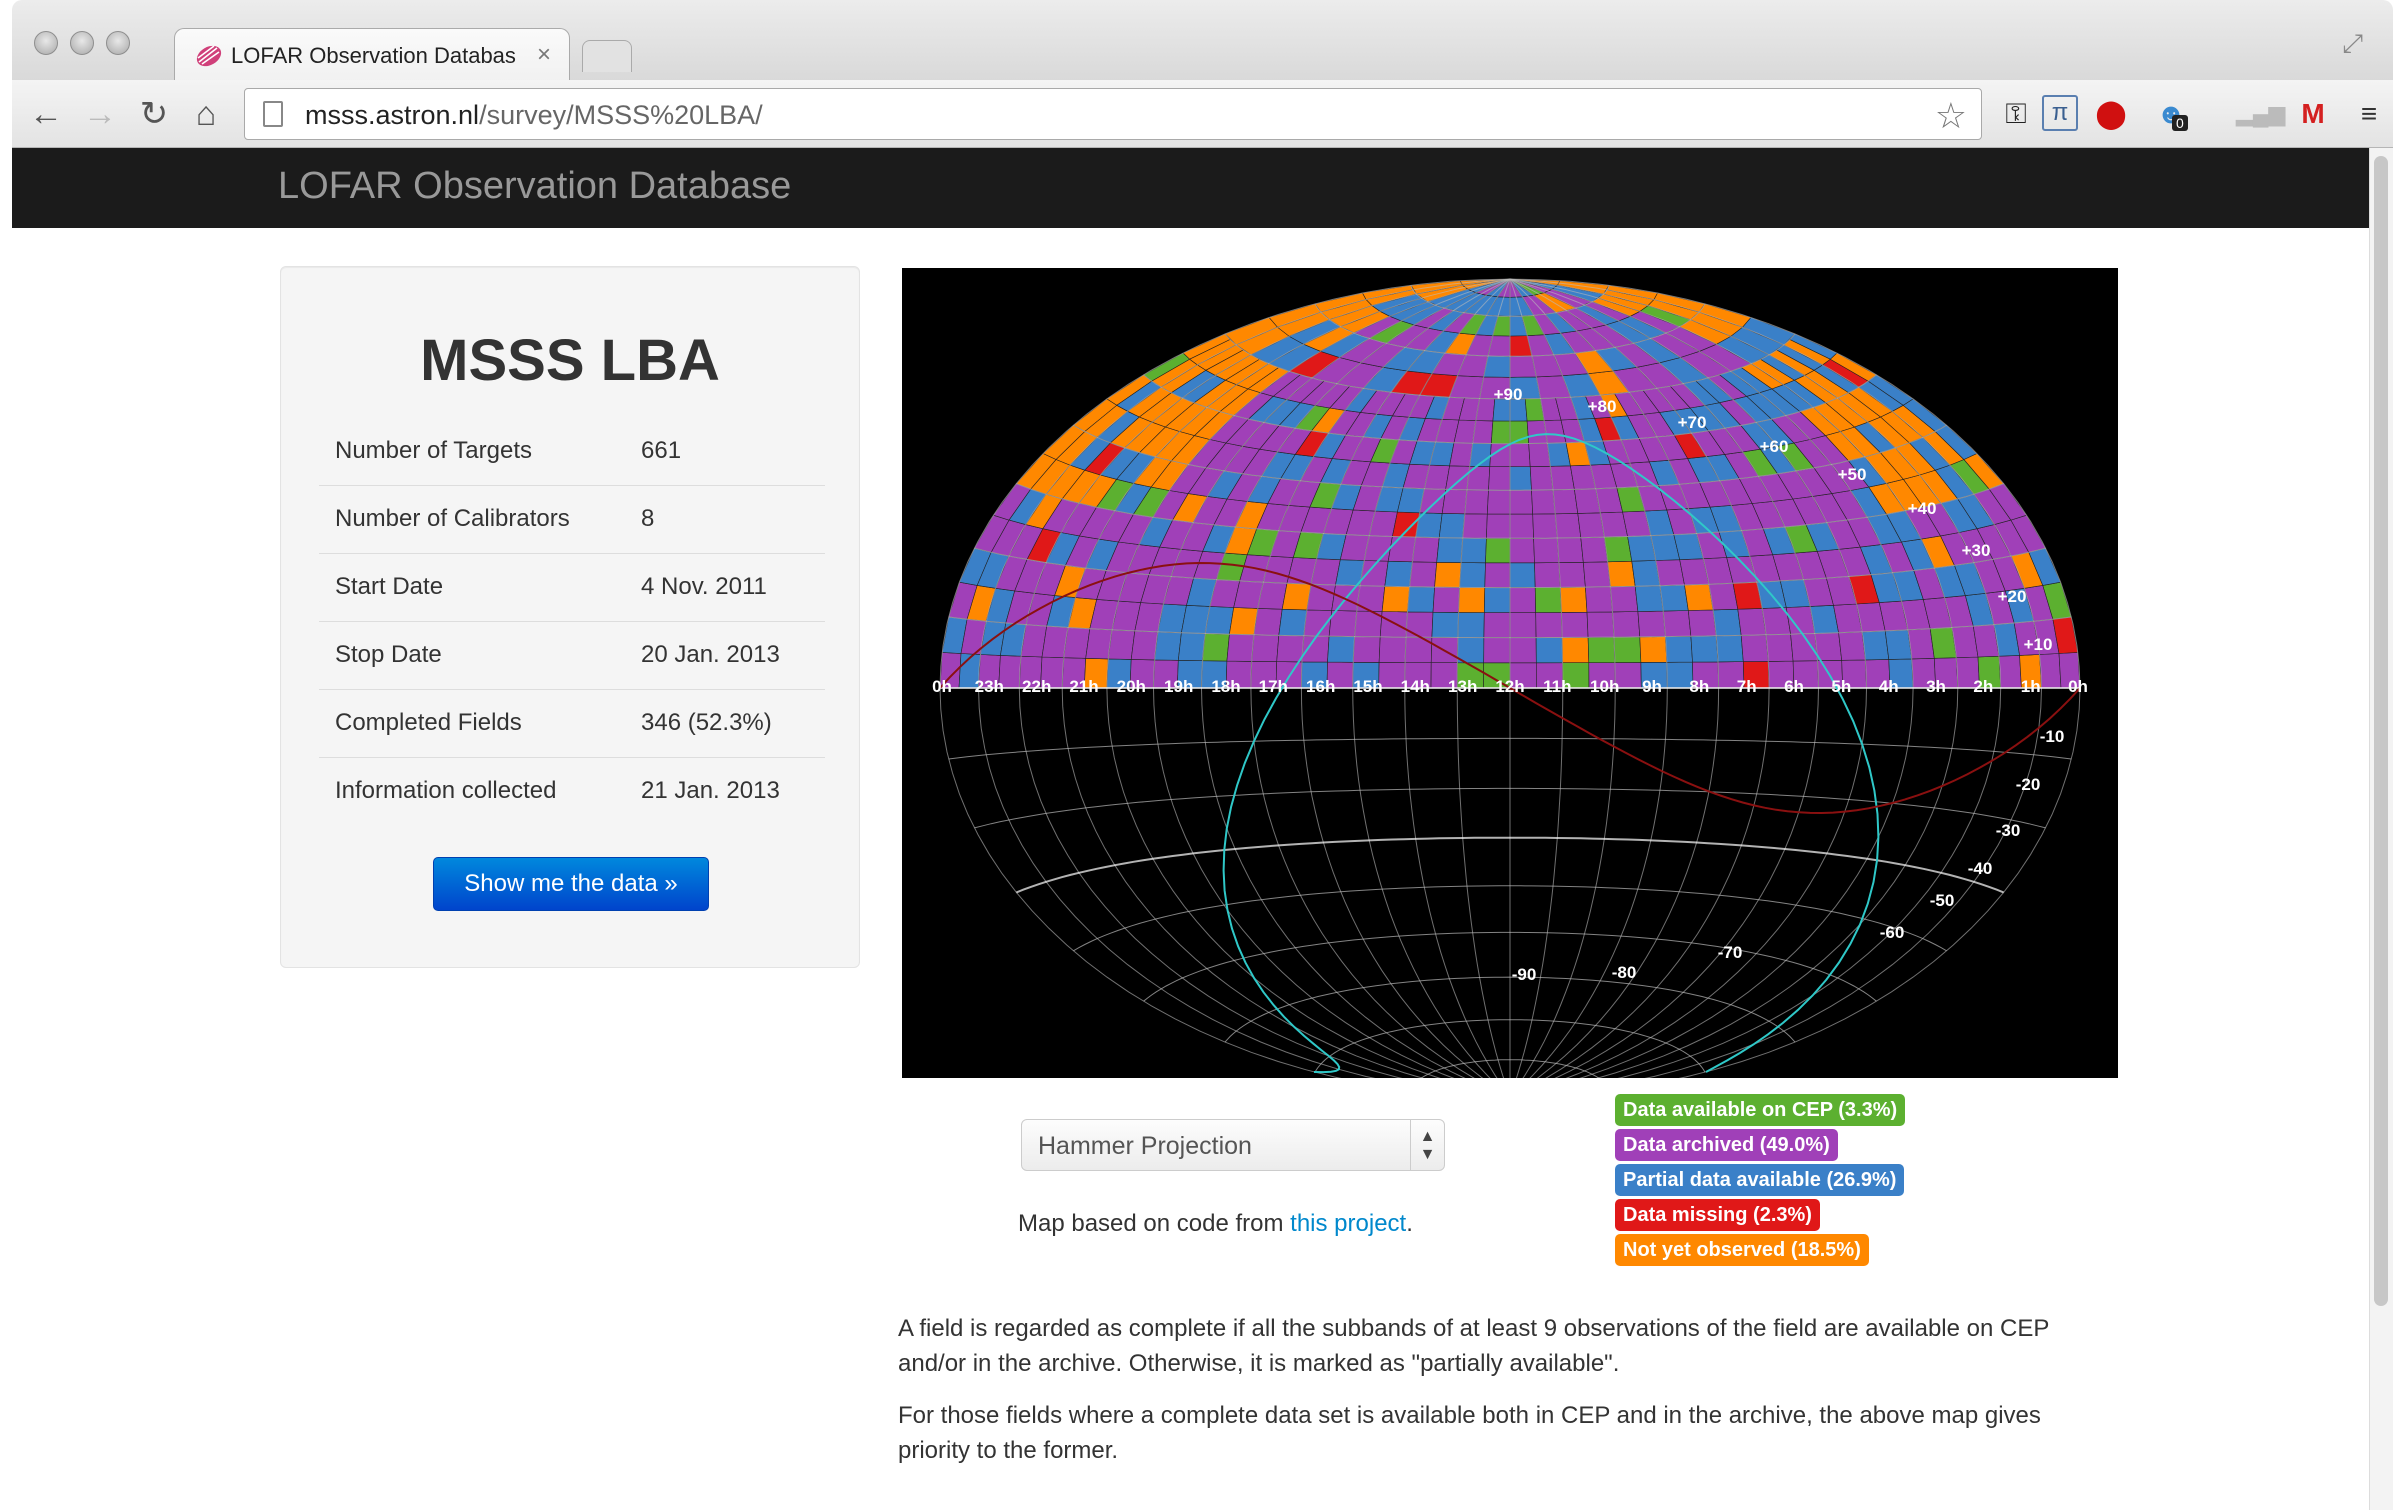 The width and height of the screenshot is (2405, 1510). I want to click on ra-tick-label: 20h, so click(1131, 686).